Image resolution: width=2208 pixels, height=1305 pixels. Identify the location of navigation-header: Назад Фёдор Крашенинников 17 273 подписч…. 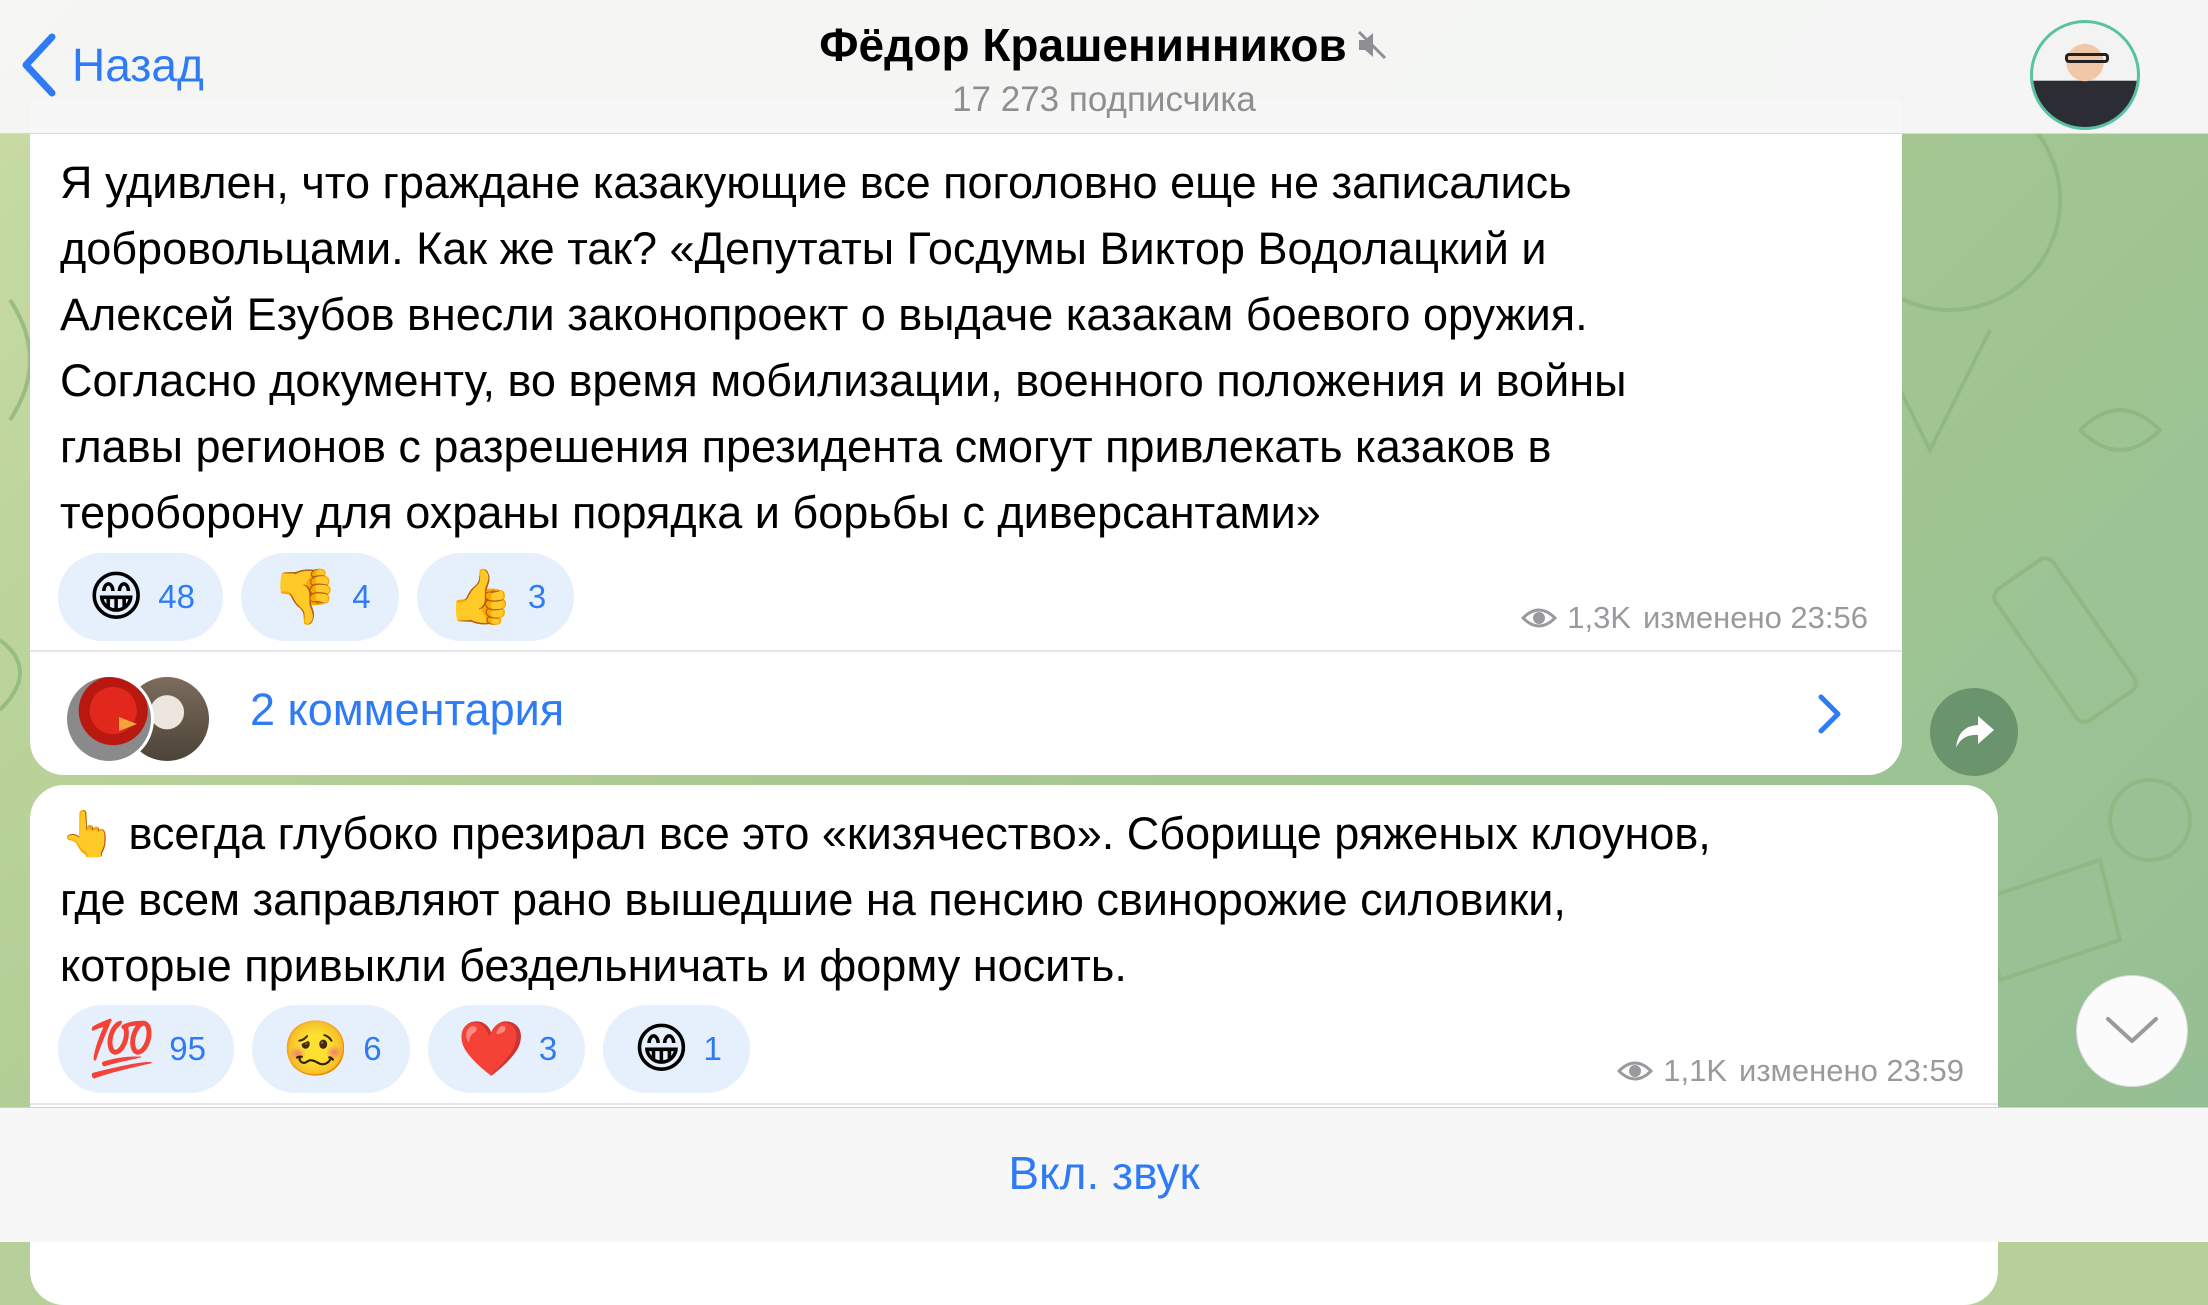
(1104, 67).